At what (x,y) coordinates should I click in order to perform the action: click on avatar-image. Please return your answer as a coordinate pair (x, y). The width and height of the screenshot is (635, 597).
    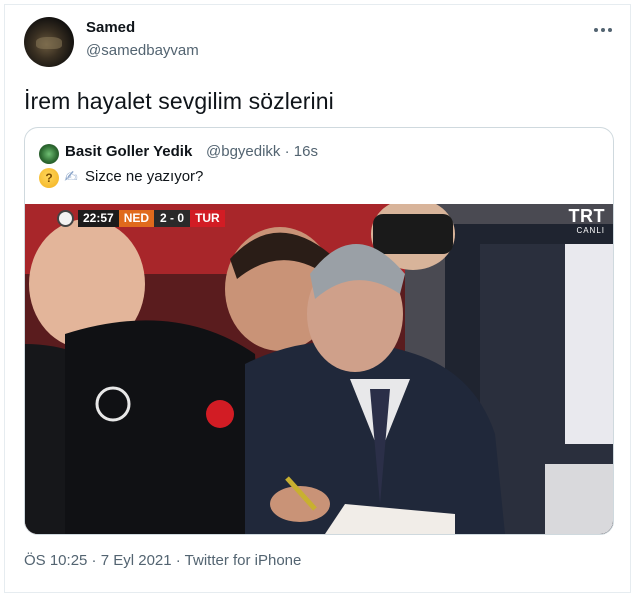
    Looking at the image, I should click on (49, 43).